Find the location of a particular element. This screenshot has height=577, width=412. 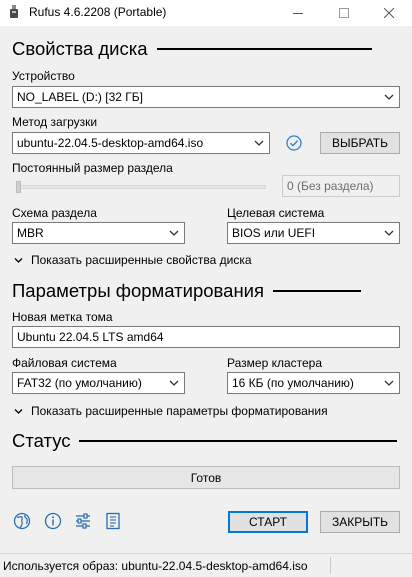

about-button is located at coordinates (53, 521).